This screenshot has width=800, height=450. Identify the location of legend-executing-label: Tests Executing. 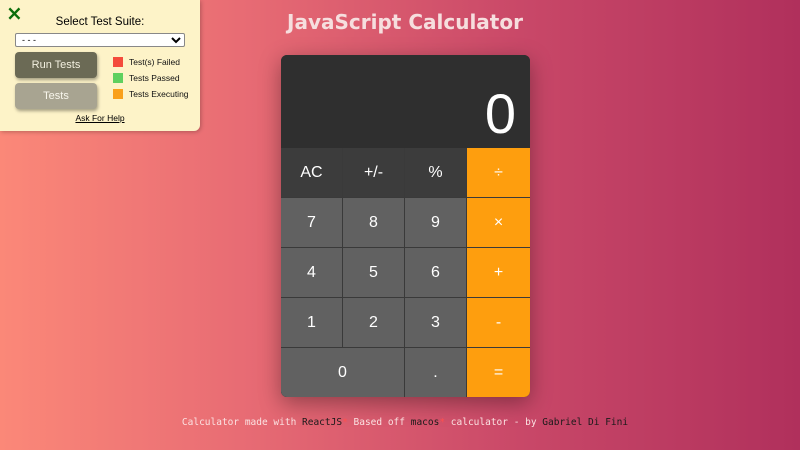
(159, 94).